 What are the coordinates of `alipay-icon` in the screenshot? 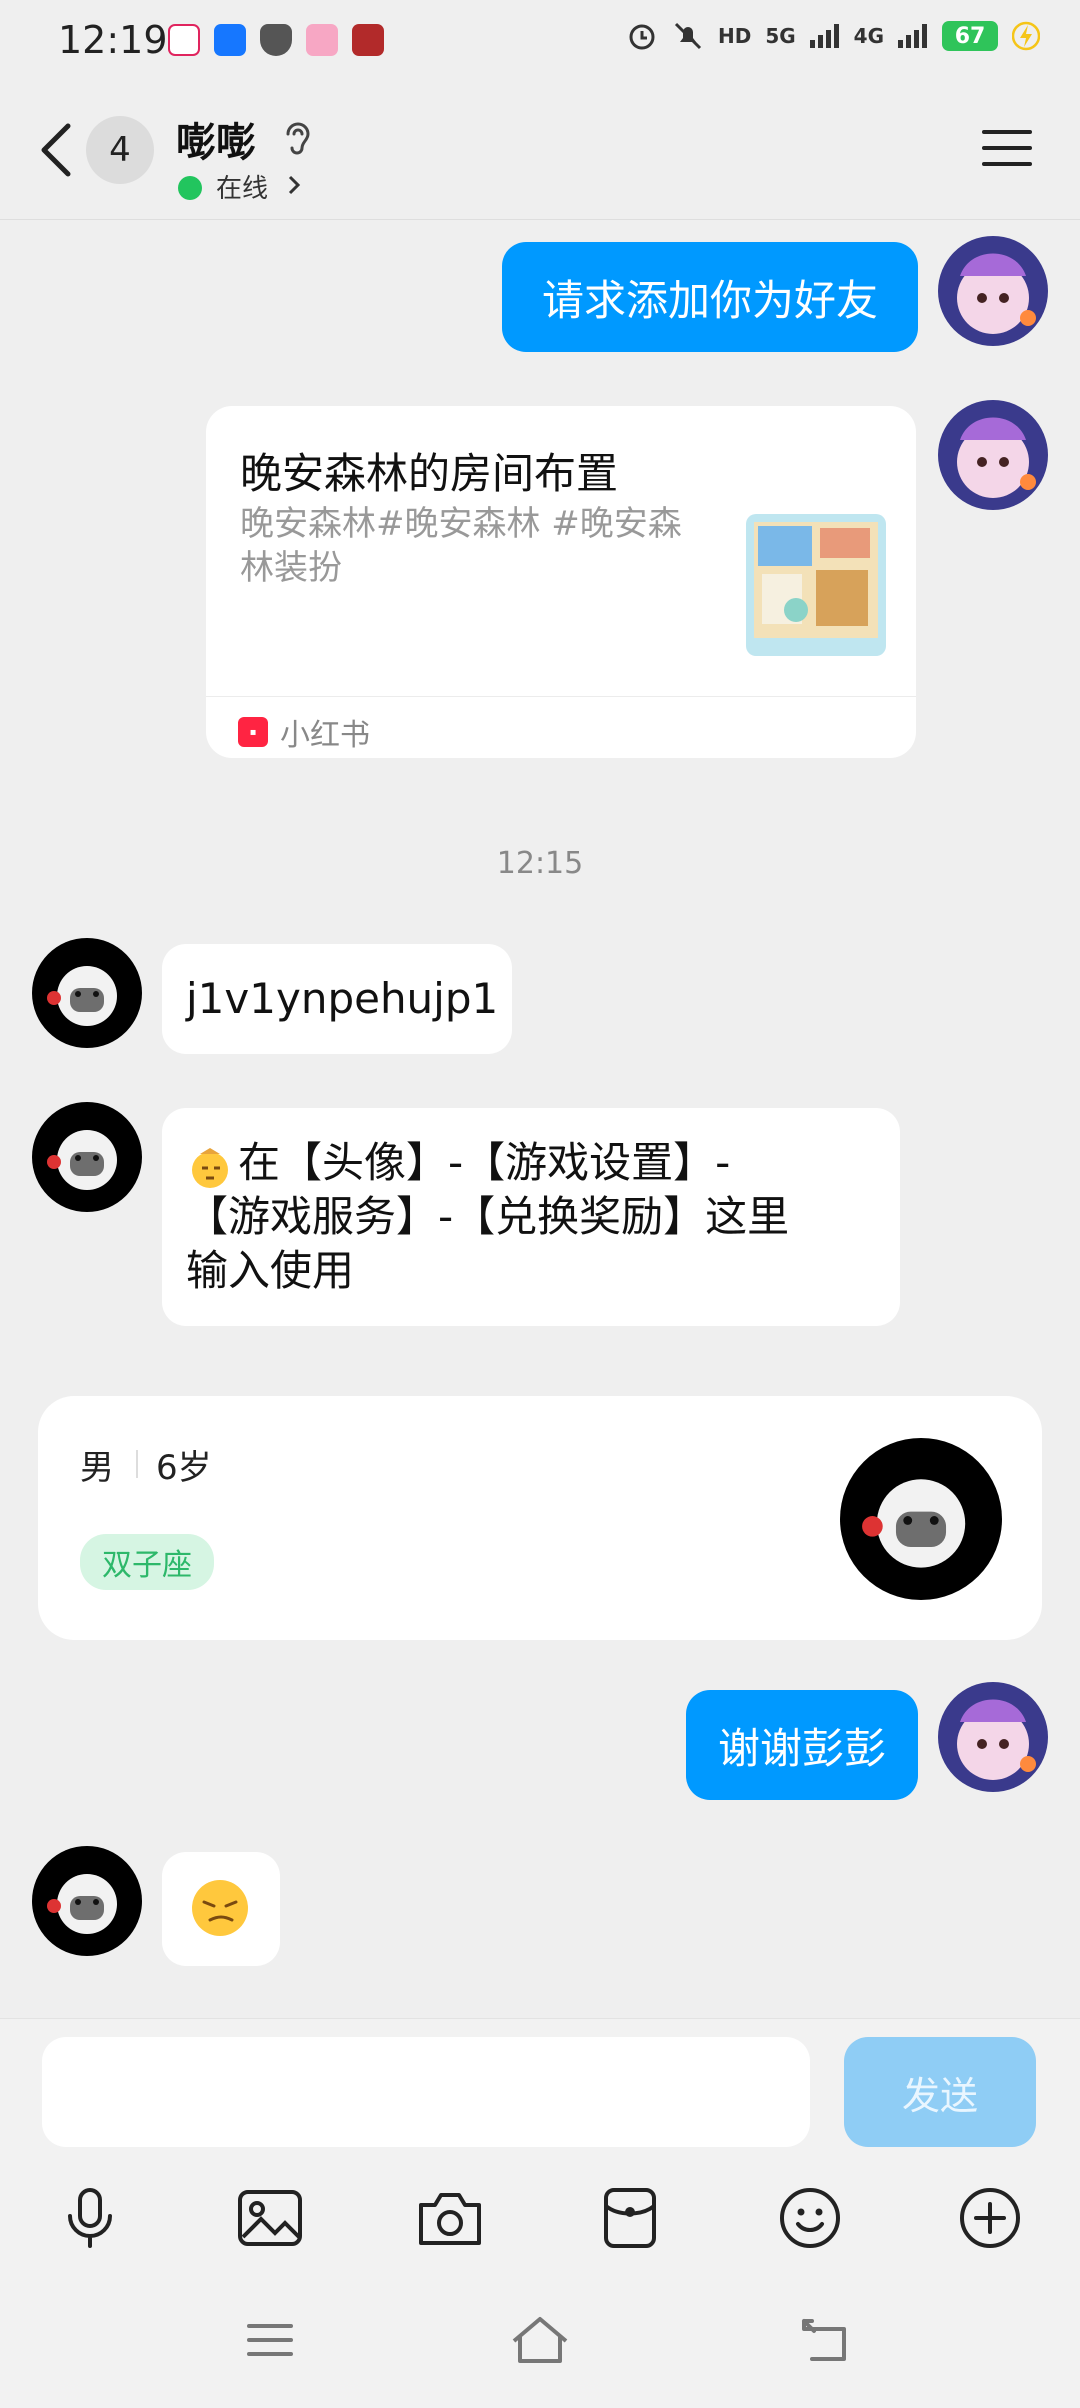 It's located at (230, 40).